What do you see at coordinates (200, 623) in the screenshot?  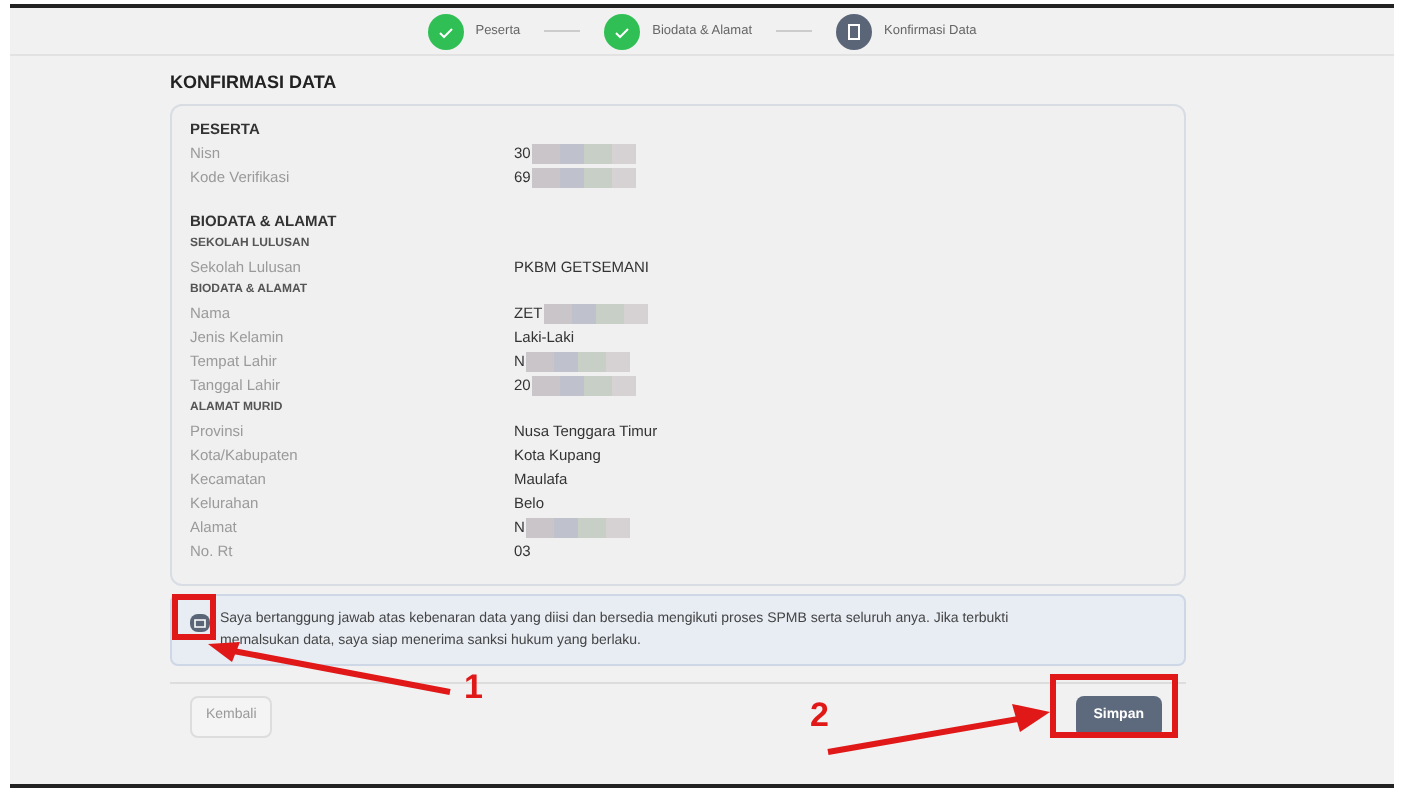 I see `agreement-checkbox` at bounding box center [200, 623].